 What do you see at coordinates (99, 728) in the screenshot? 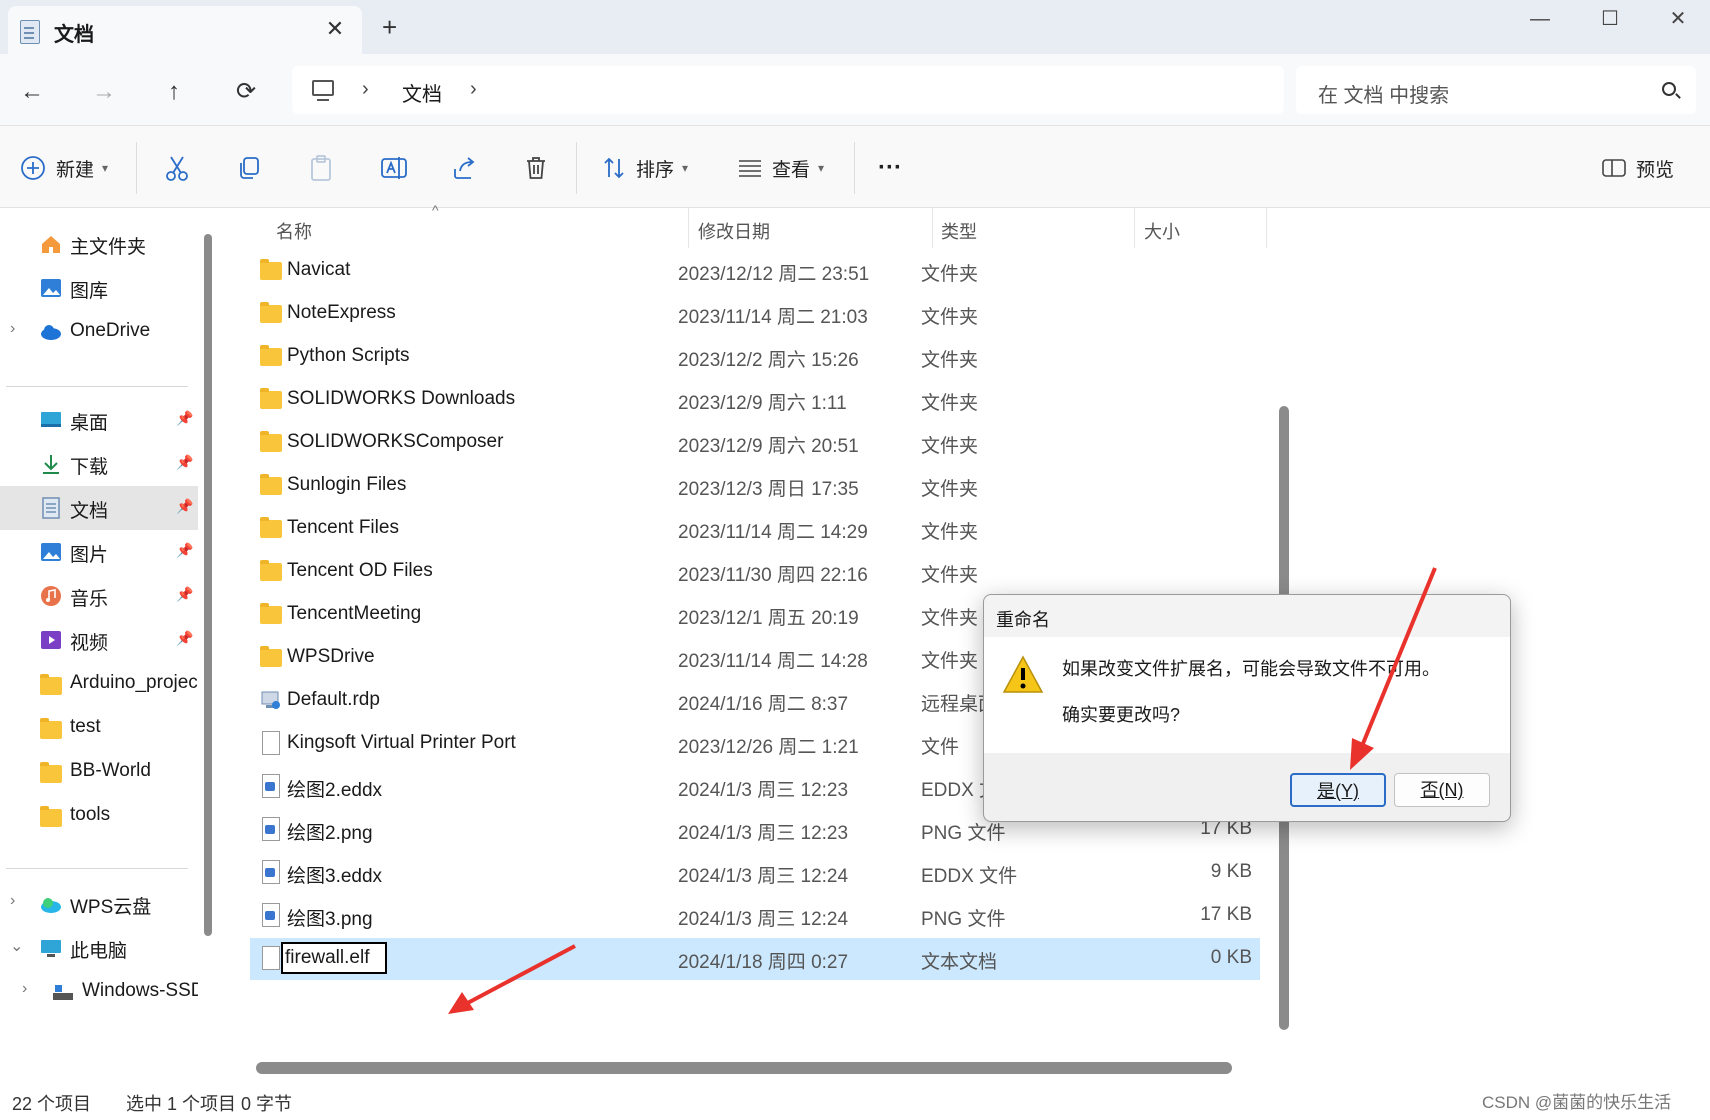
I see `sidebar-item-test: test` at bounding box center [99, 728].